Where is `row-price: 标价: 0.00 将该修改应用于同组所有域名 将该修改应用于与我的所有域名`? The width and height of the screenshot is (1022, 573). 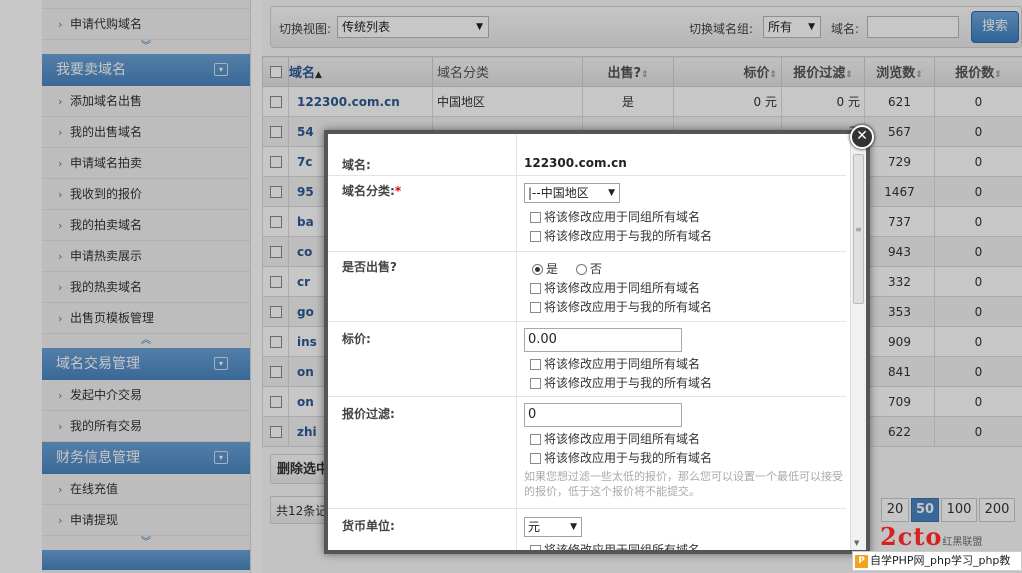 row-price: 标价: 0.00 将该修改应用于同组所有域名 将该修改应用于与我的所有域名 is located at coordinates (587, 359).